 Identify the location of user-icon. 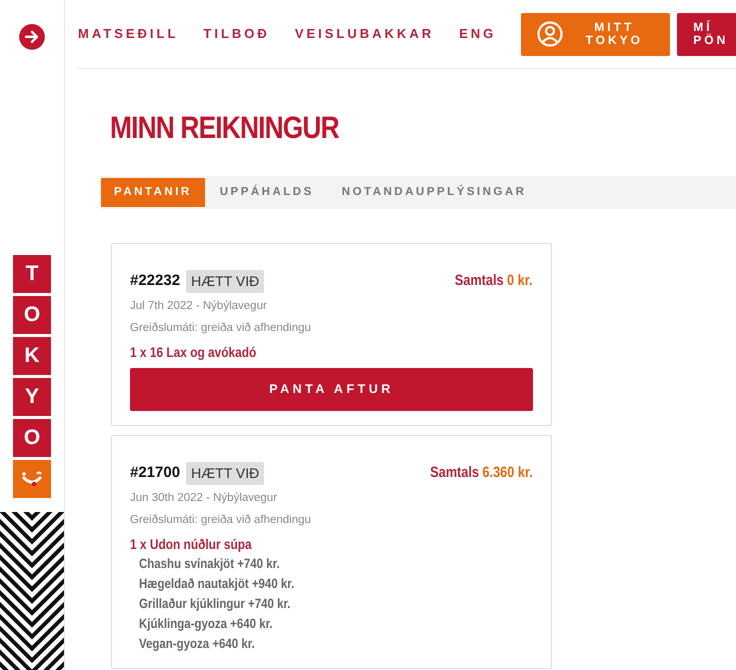
(550, 34).